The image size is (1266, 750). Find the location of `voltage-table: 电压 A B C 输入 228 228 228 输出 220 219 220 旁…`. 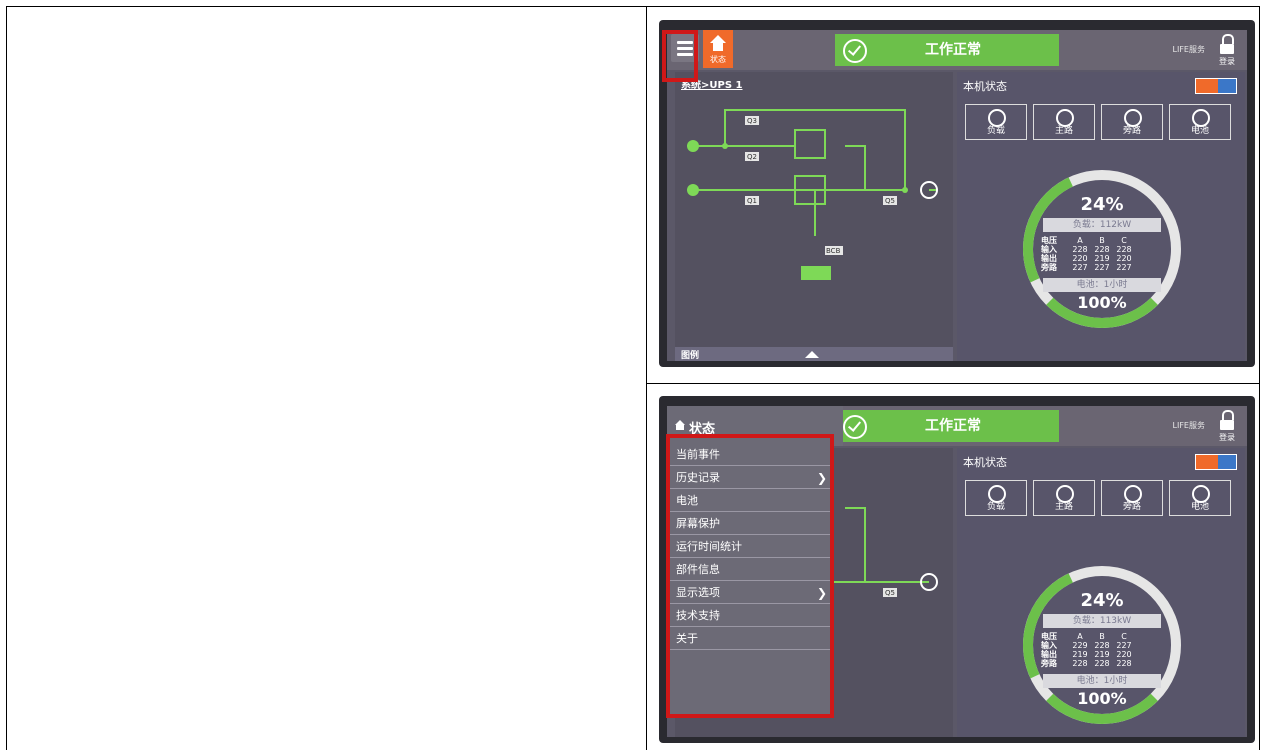

voltage-table: 电压 A B C 输入 228 228 228 输出 220 219 220 旁… is located at coordinates (1102, 254).